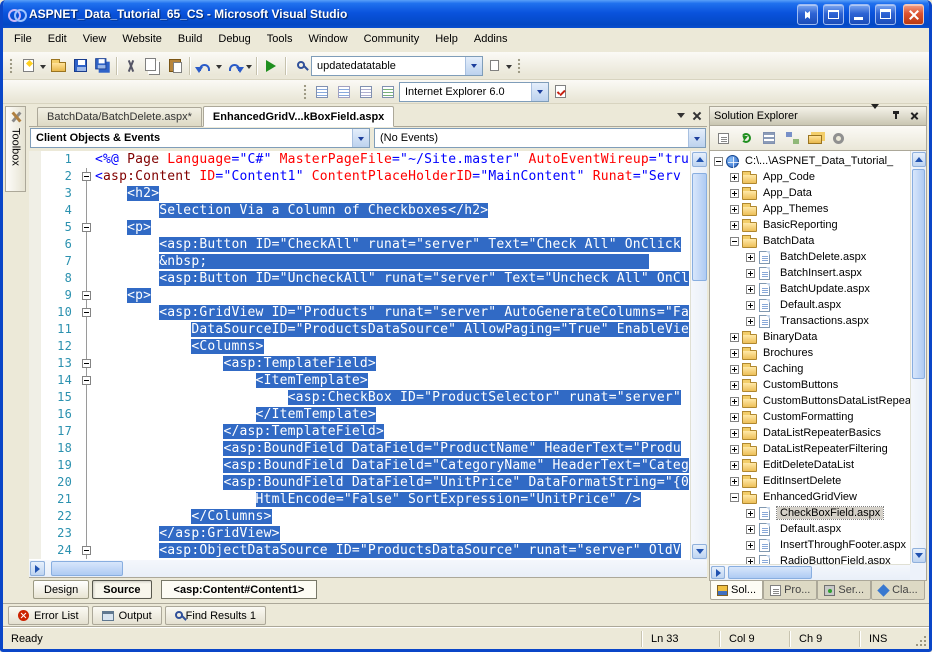  I want to click on outdent-button, so click(366, 92).